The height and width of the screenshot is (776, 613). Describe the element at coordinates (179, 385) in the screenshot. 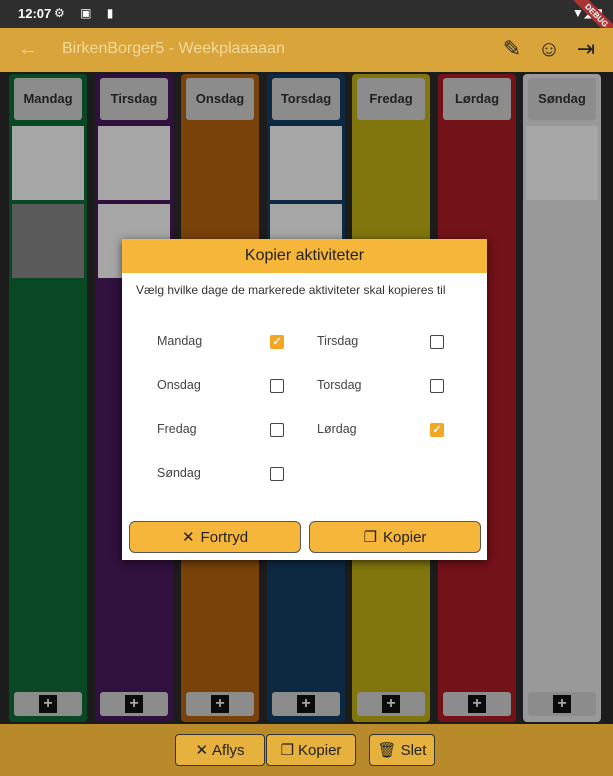

I see `option-label-onsdag: Onsdag` at that location.